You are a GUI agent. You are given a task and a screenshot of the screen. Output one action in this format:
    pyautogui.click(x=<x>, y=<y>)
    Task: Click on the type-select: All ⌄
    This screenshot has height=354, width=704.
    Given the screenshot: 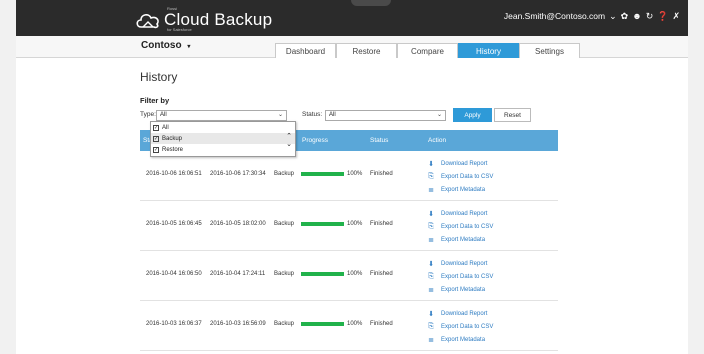 What is the action you would take?
    pyautogui.click(x=221, y=115)
    